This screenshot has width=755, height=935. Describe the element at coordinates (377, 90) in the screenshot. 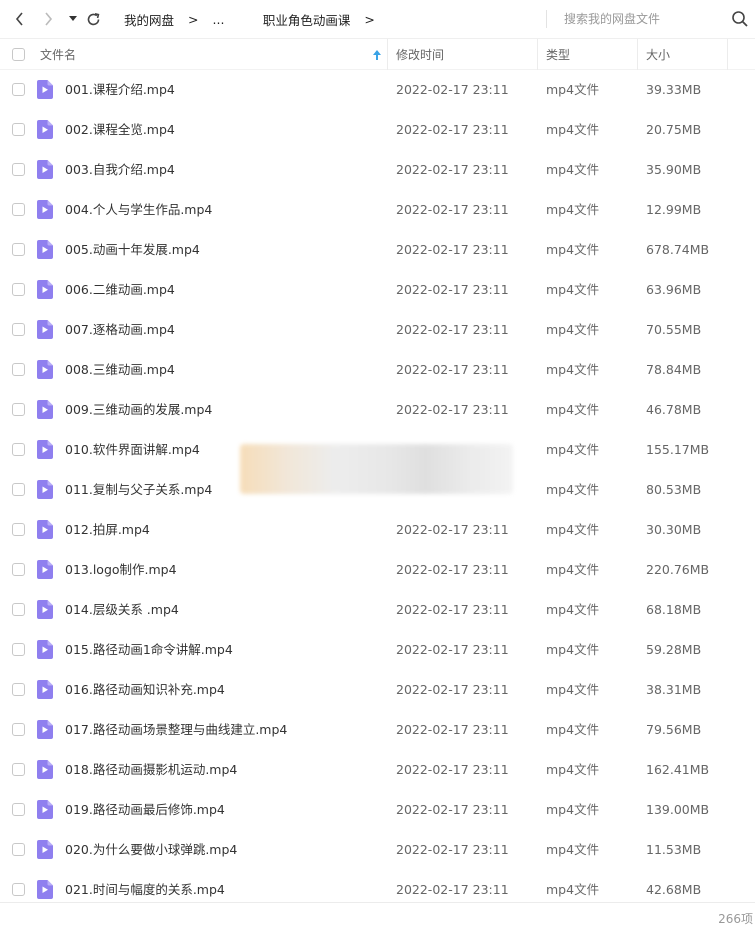

I see `file-row: 001.课程介绍.mp4 2022-02-17 23:11 mp4文件 39.33MB` at that location.